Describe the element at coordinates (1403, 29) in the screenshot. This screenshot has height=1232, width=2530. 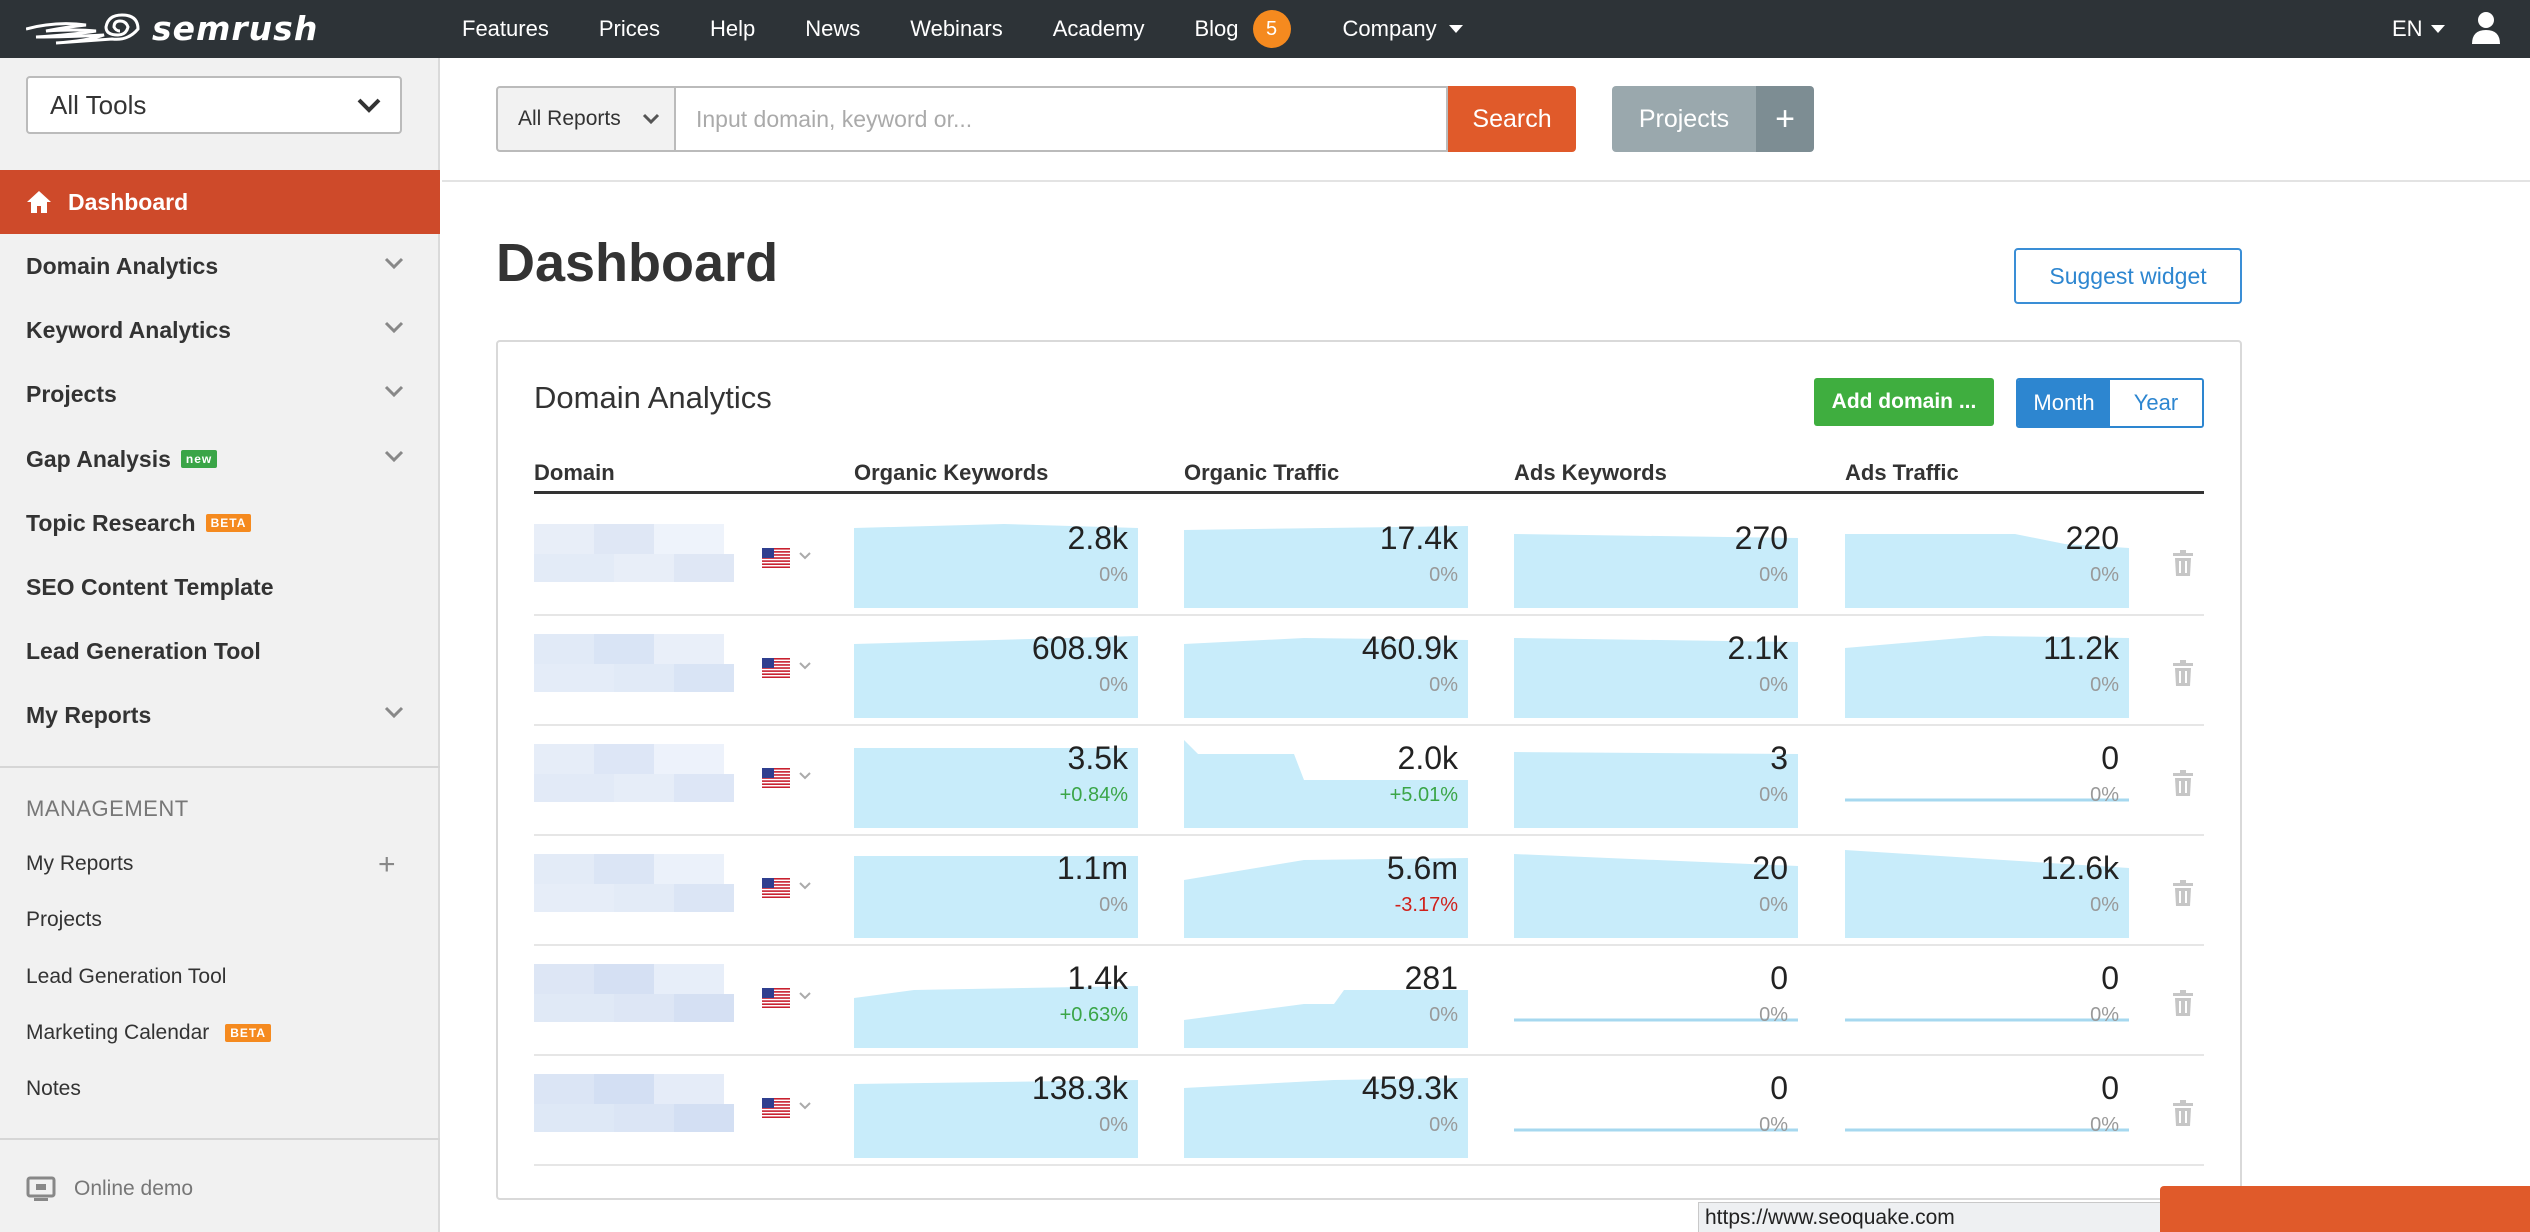
I see `nav-company-dropdown: Company` at that location.